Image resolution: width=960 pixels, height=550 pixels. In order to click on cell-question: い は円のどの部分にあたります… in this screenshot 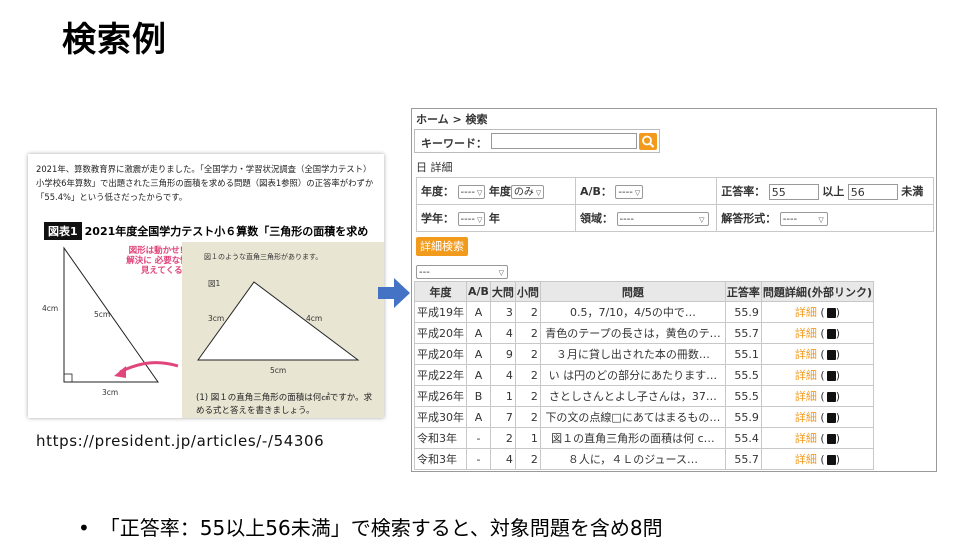, I will do `click(632, 375)`.